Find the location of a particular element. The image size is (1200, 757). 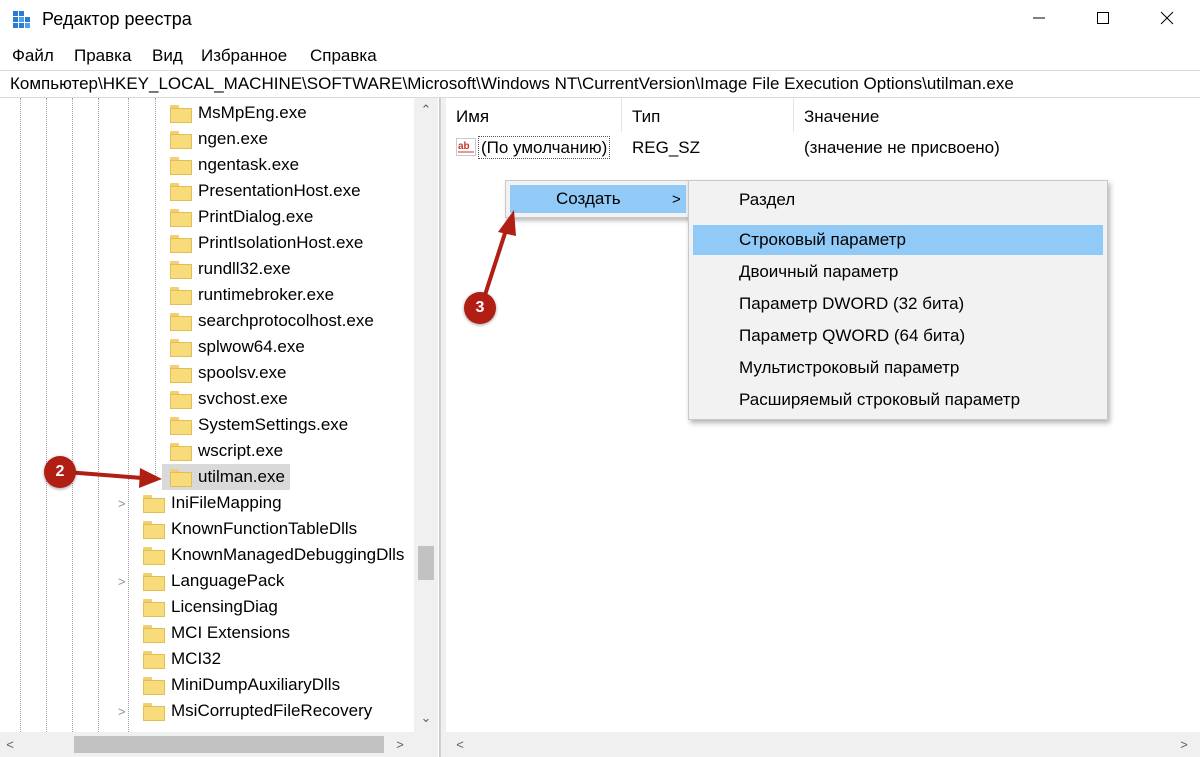

values-horizontal-scrollbar: < > is located at coordinates (823, 744).